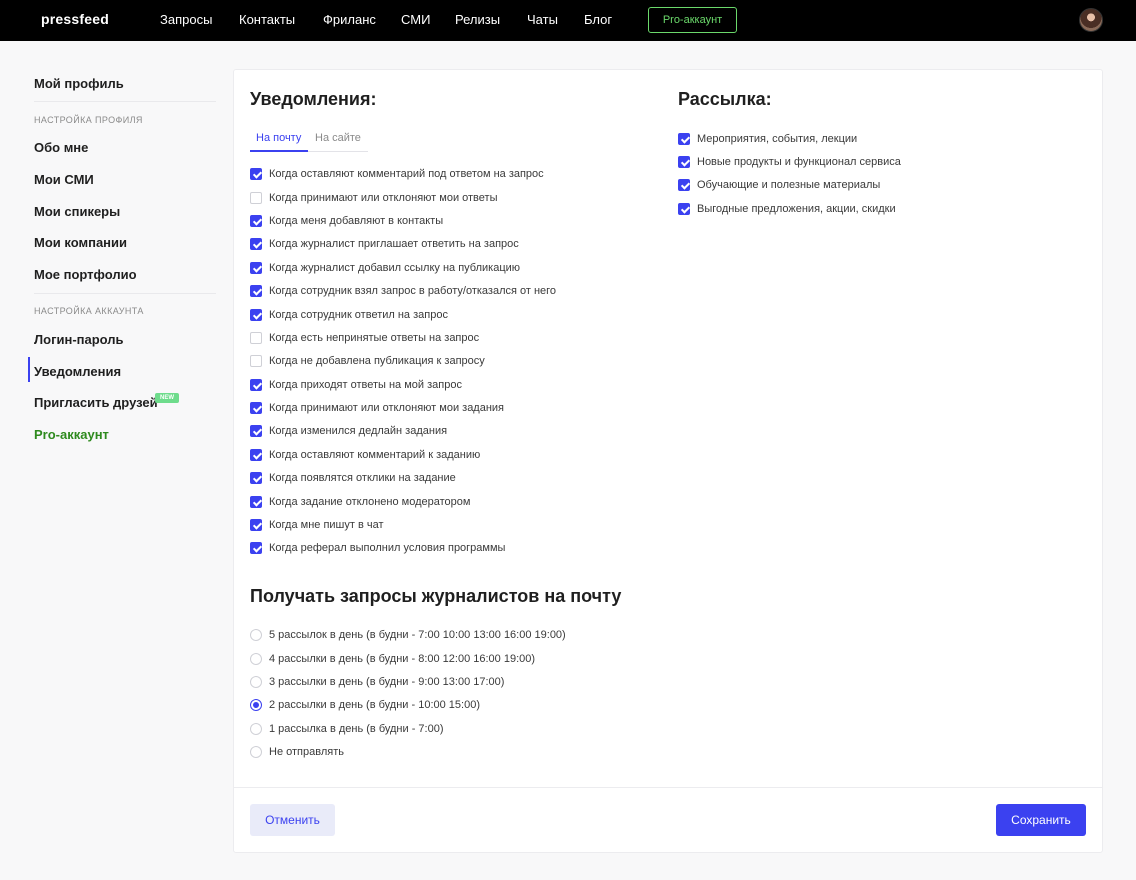 This screenshot has width=1136, height=880. Describe the element at coordinates (88, 120) in the screenshot. I see `sidebar-section-profile: НАСТРОЙКА ПРОФИЛЯ` at that location.